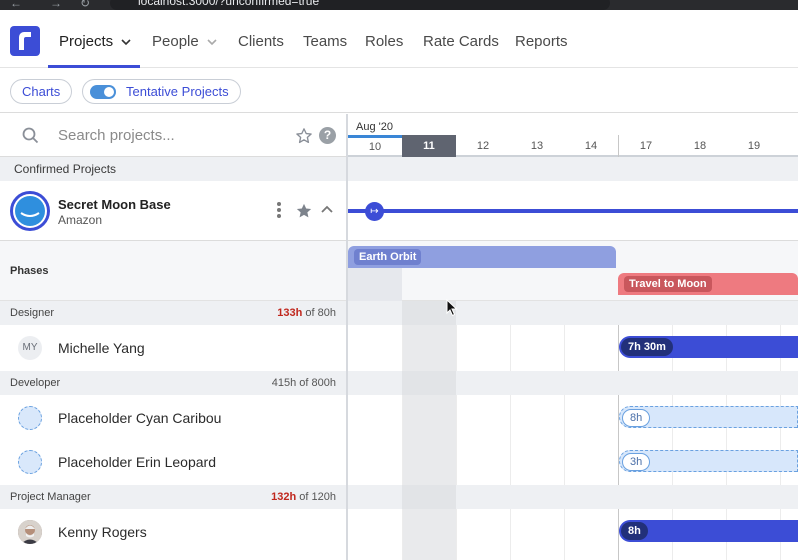  Describe the element at coordinates (325, 41) in the screenshot. I see `nav-teams: Teams` at that location.